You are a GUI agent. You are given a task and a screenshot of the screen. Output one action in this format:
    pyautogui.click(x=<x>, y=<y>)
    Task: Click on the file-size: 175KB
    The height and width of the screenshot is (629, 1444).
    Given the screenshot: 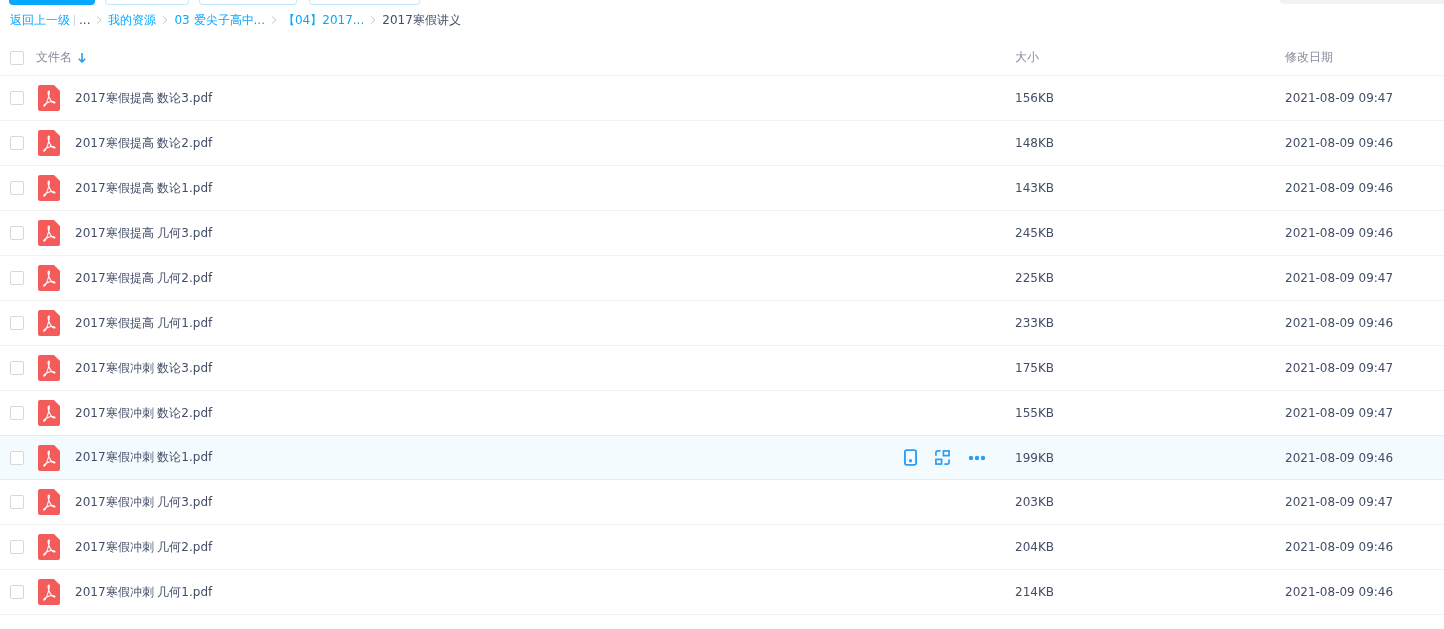 What is the action you would take?
    pyautogui.click(x=1035, y=368)
    